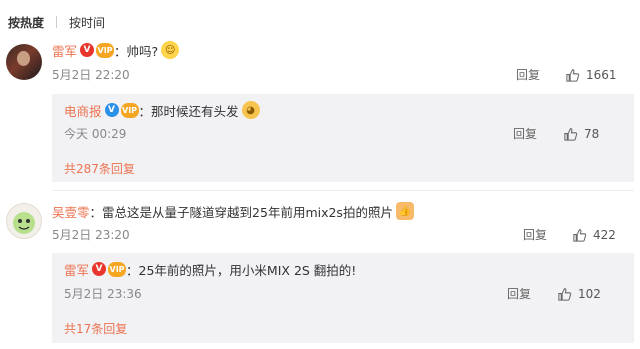 The width and height of the screenshot is (640, 349). Describe the element at coordinates (71, 211) in the screenshot. I see `username: 吴壹零` at that location.